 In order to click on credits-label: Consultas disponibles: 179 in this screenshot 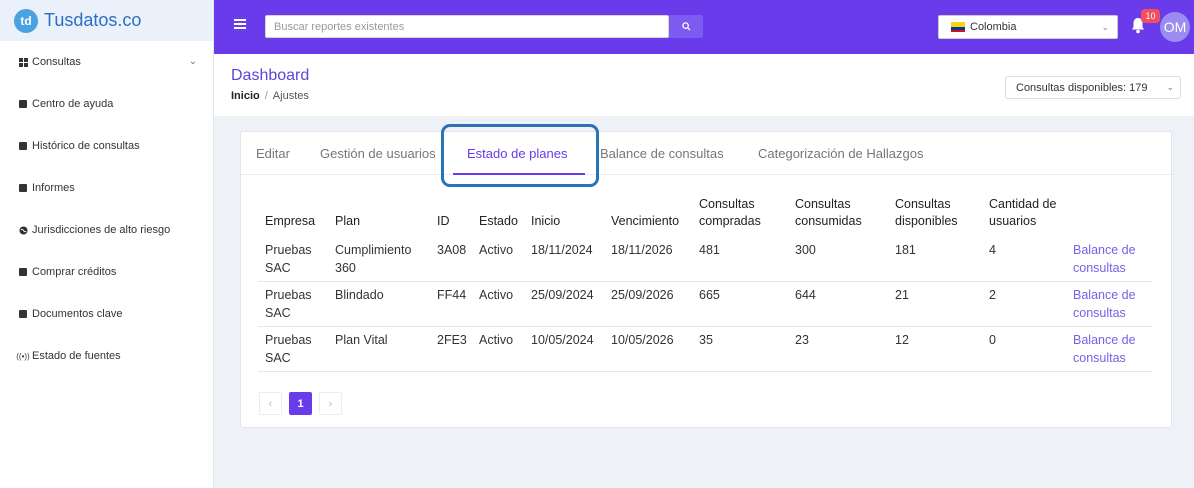, I will do `click(1082, 87)`.